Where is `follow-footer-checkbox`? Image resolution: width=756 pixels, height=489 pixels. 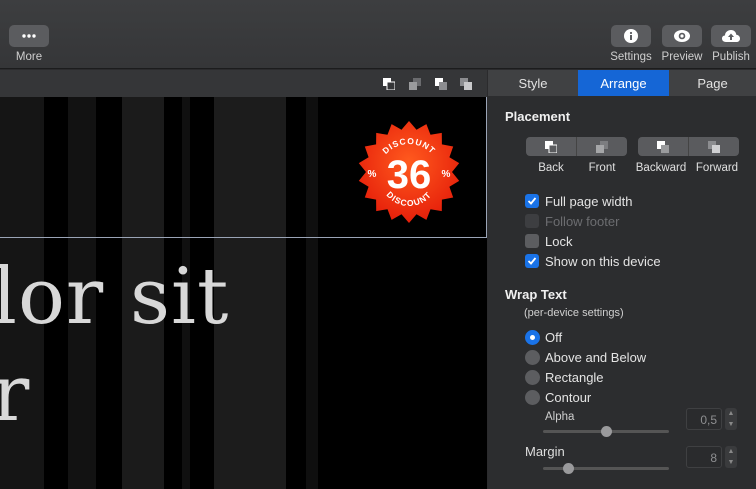 follow-footer-checkbox is located at coordinates (532, 221).